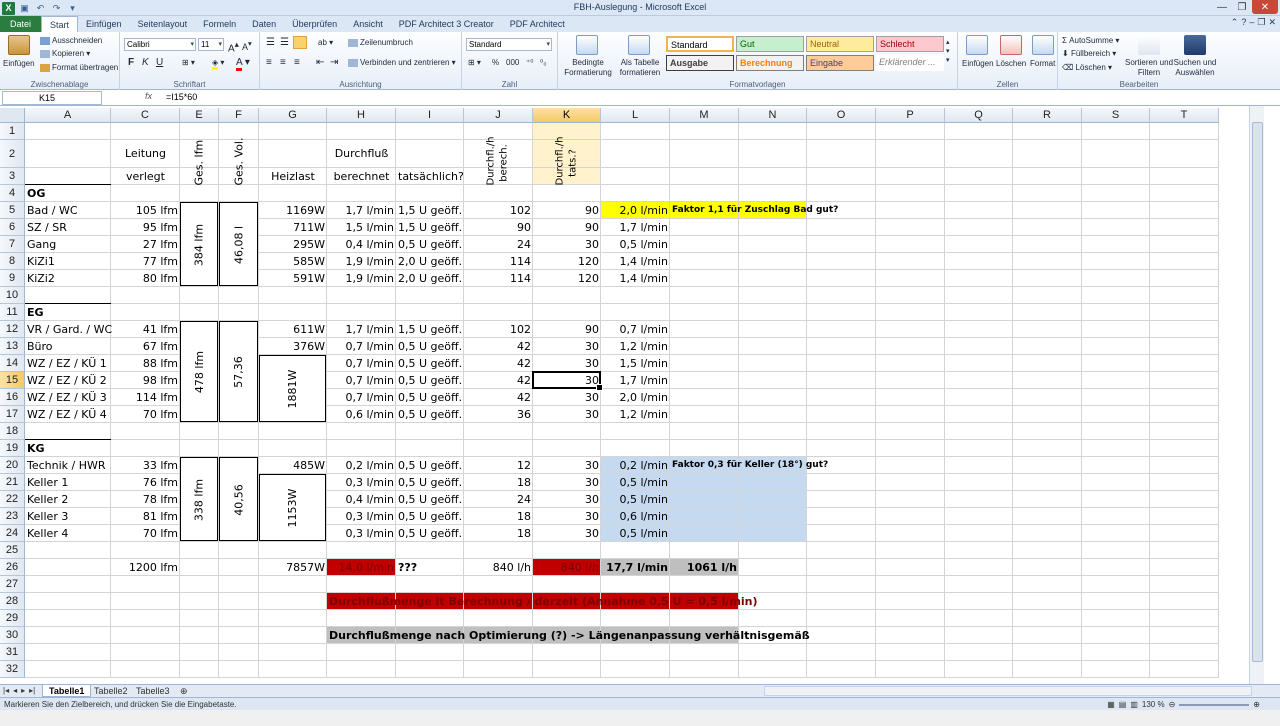  What do you see at coordinates (264, 24) in the screenshot?
I see `tab-5: Daten` at bounding box center [264, 24].